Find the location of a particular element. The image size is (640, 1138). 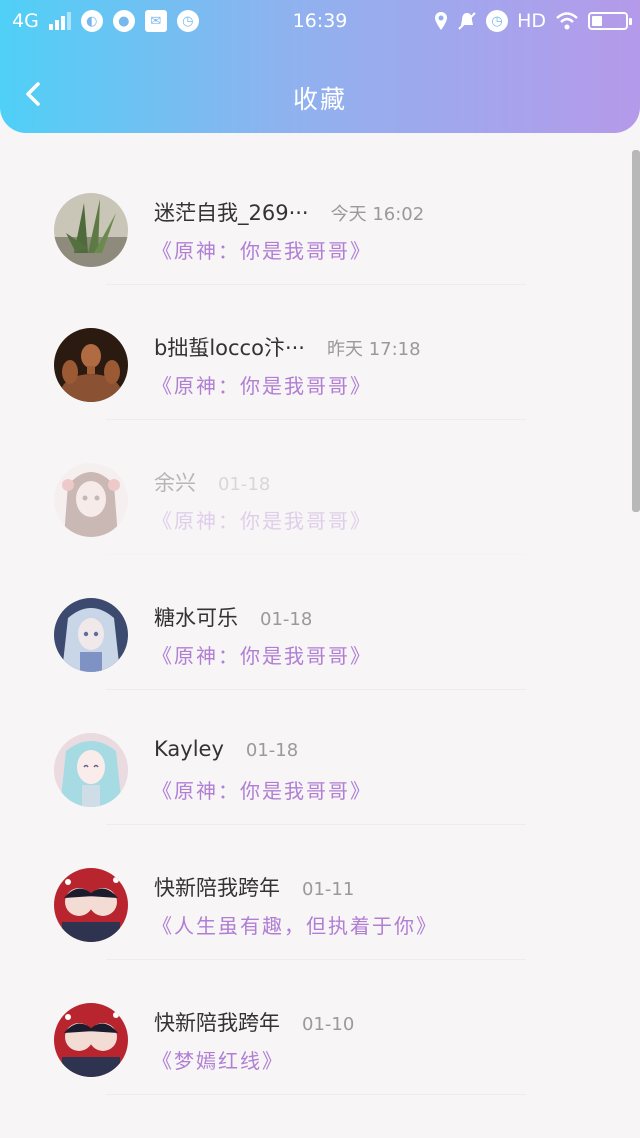

timestamp: 01-11 is located at coordinates (328, 889).